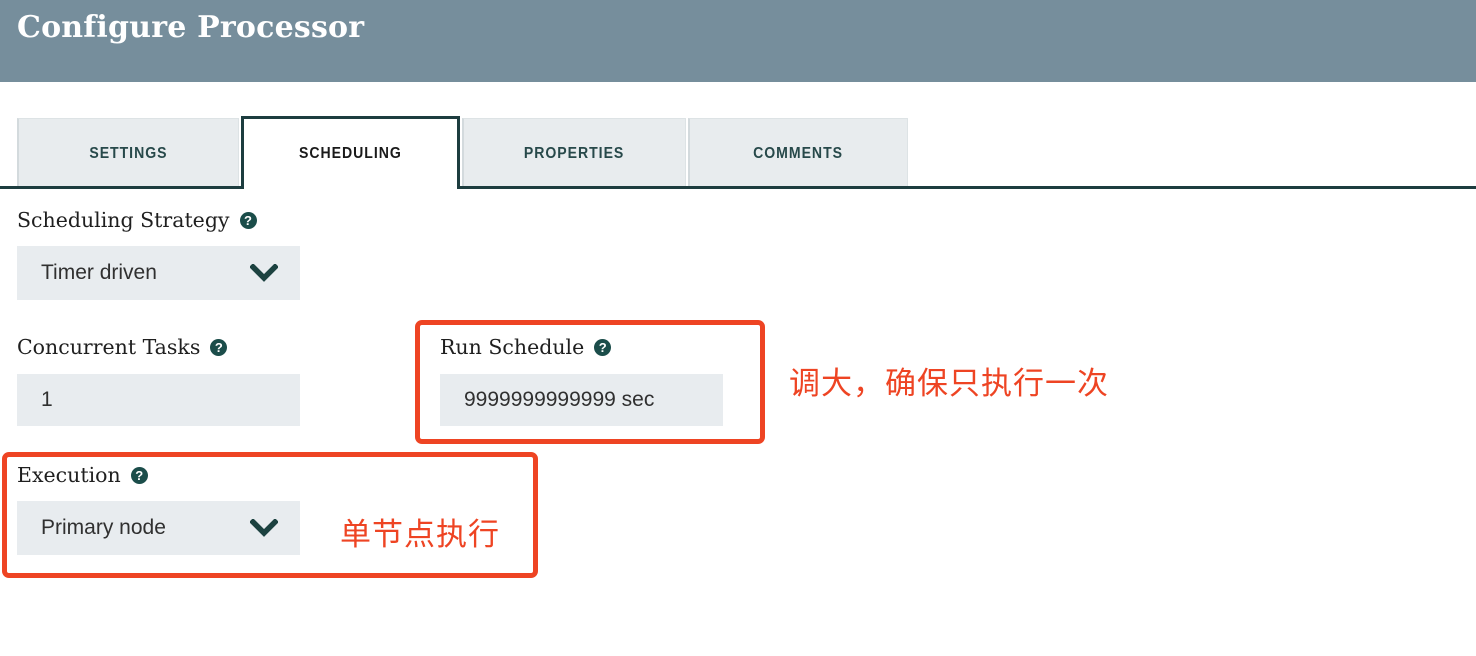 This screenshot has width=1476, height=656. Describe the element at coordinates (512, 347) in the screenshot. I see `run-schedule-label-text: Run Schedule` at that location.